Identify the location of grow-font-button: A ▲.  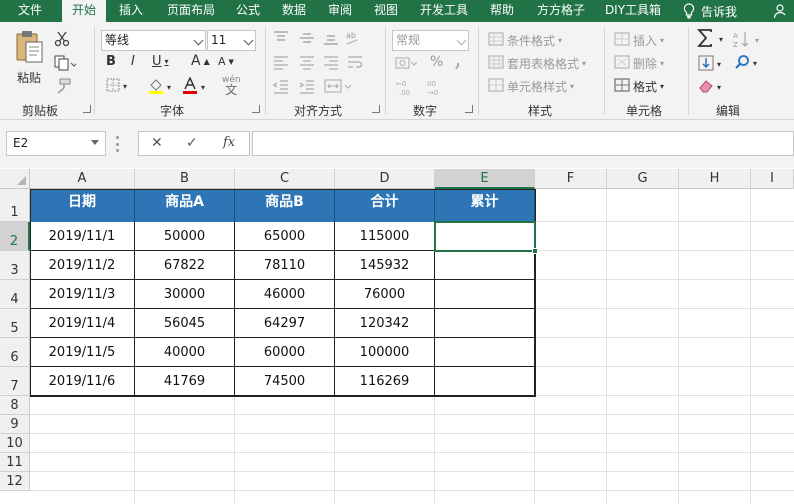
(200, 61).